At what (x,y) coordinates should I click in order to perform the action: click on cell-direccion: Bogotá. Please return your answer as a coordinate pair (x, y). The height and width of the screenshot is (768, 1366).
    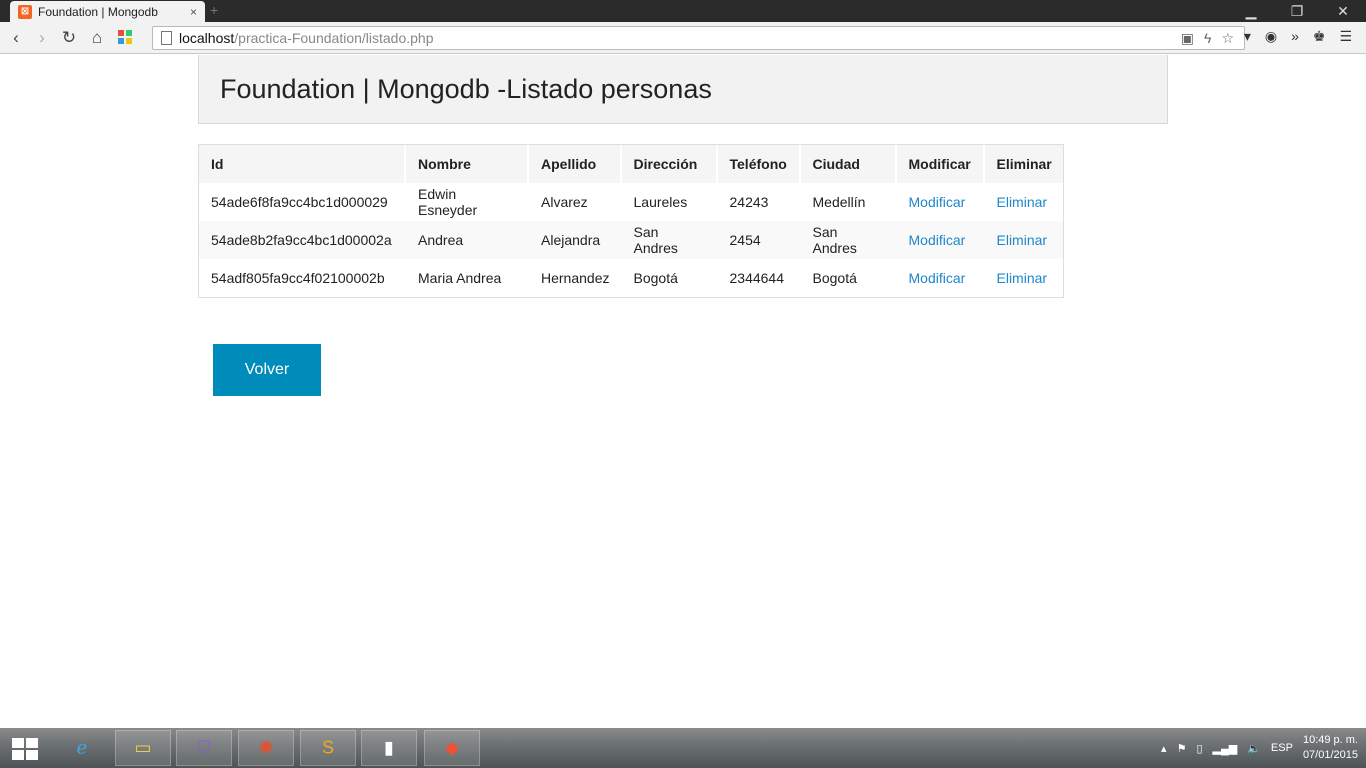
    Looking at the image, I should click on (655, 278).